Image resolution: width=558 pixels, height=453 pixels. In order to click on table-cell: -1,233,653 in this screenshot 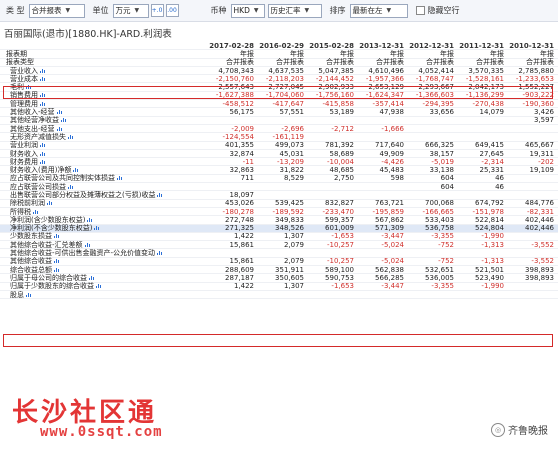, I will do `click(534, 78)`.